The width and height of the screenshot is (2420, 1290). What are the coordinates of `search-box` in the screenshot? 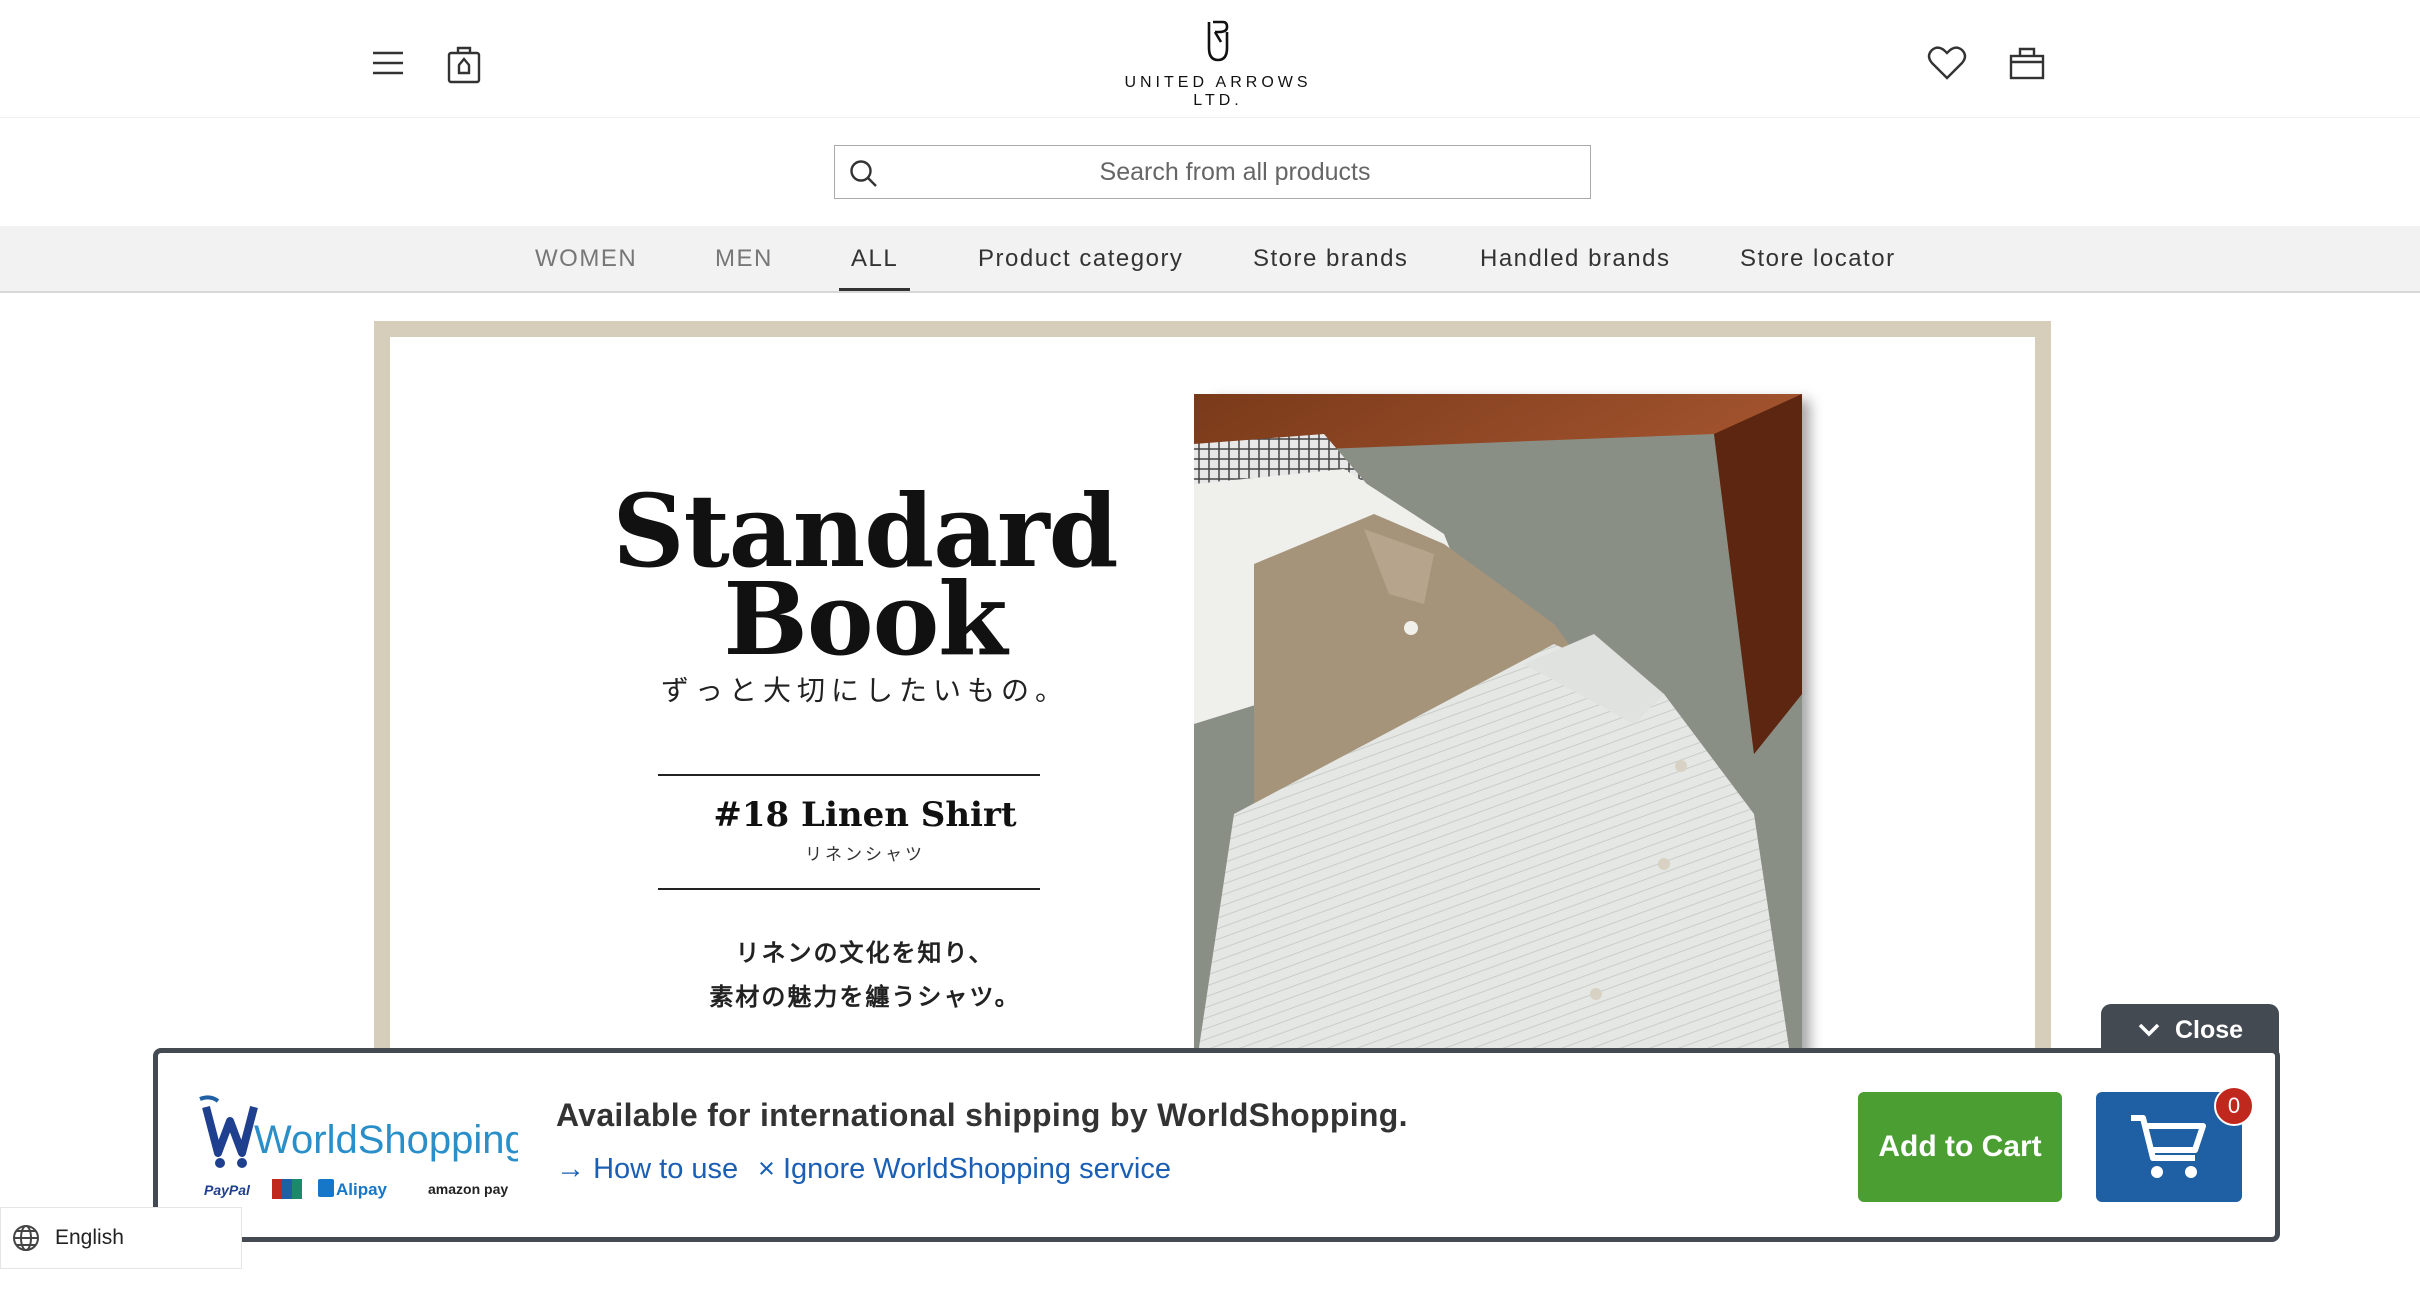 It's located at (1212, 172).